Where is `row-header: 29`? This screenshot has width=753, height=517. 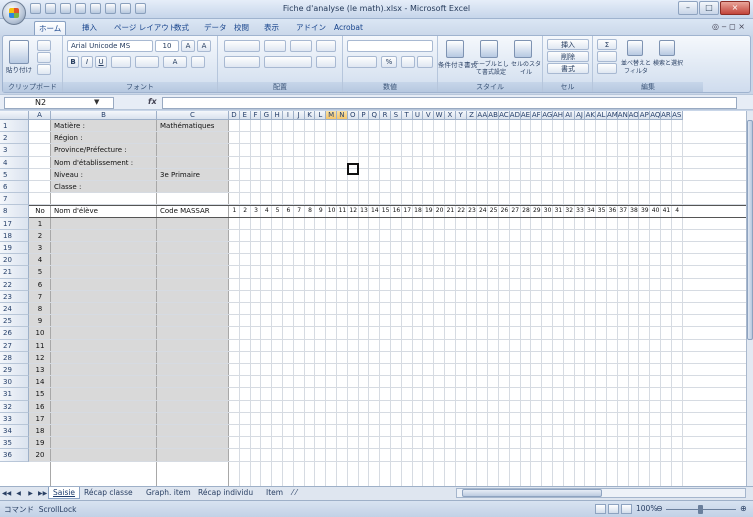
row-header: 29 is located at coordinates (14, 370).